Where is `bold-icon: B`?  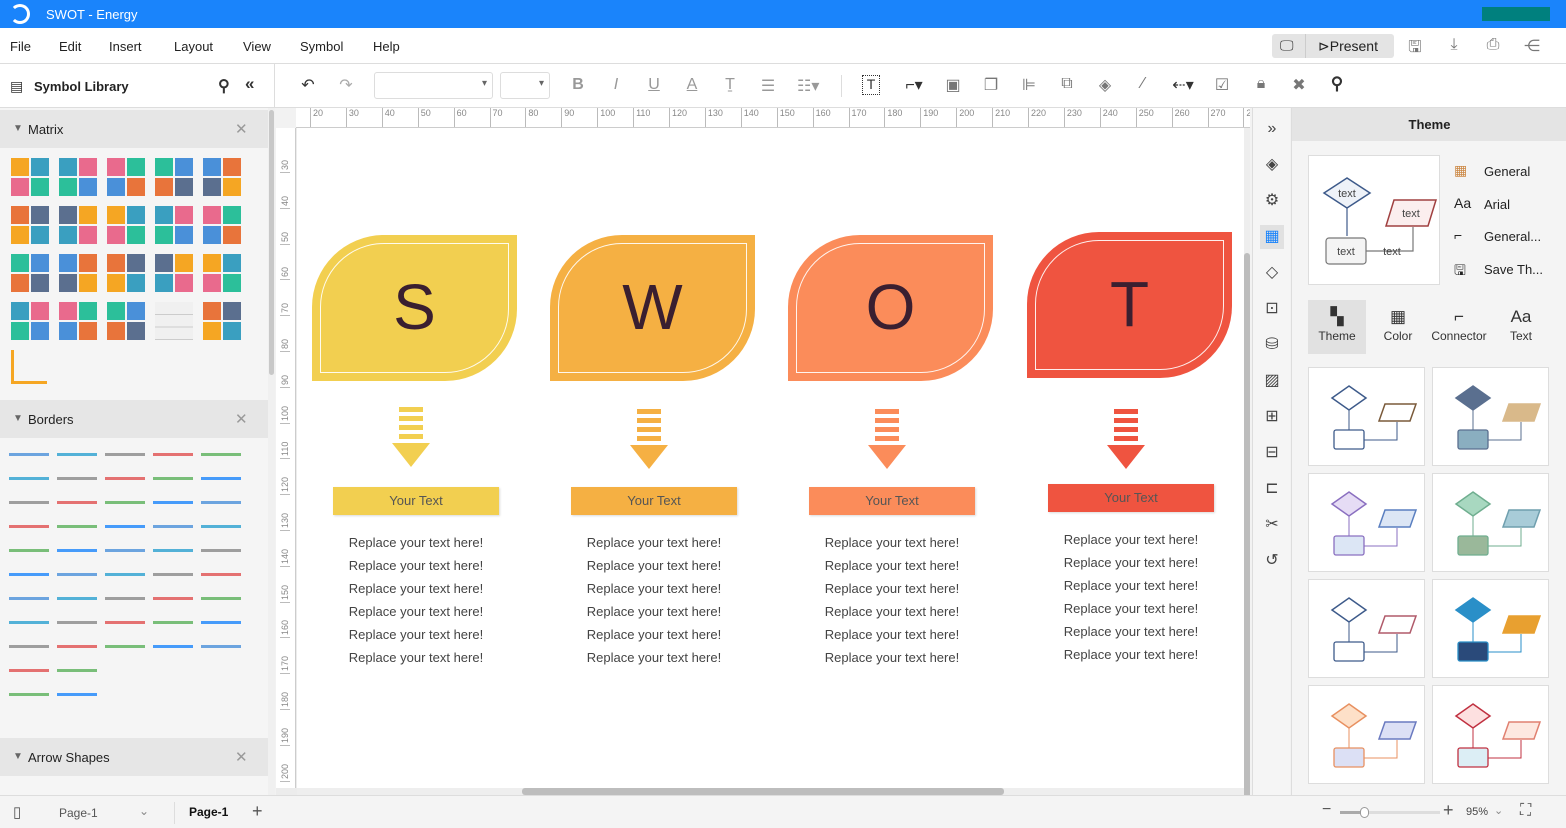 bold-icon: B is located at coordinates (578, 85).